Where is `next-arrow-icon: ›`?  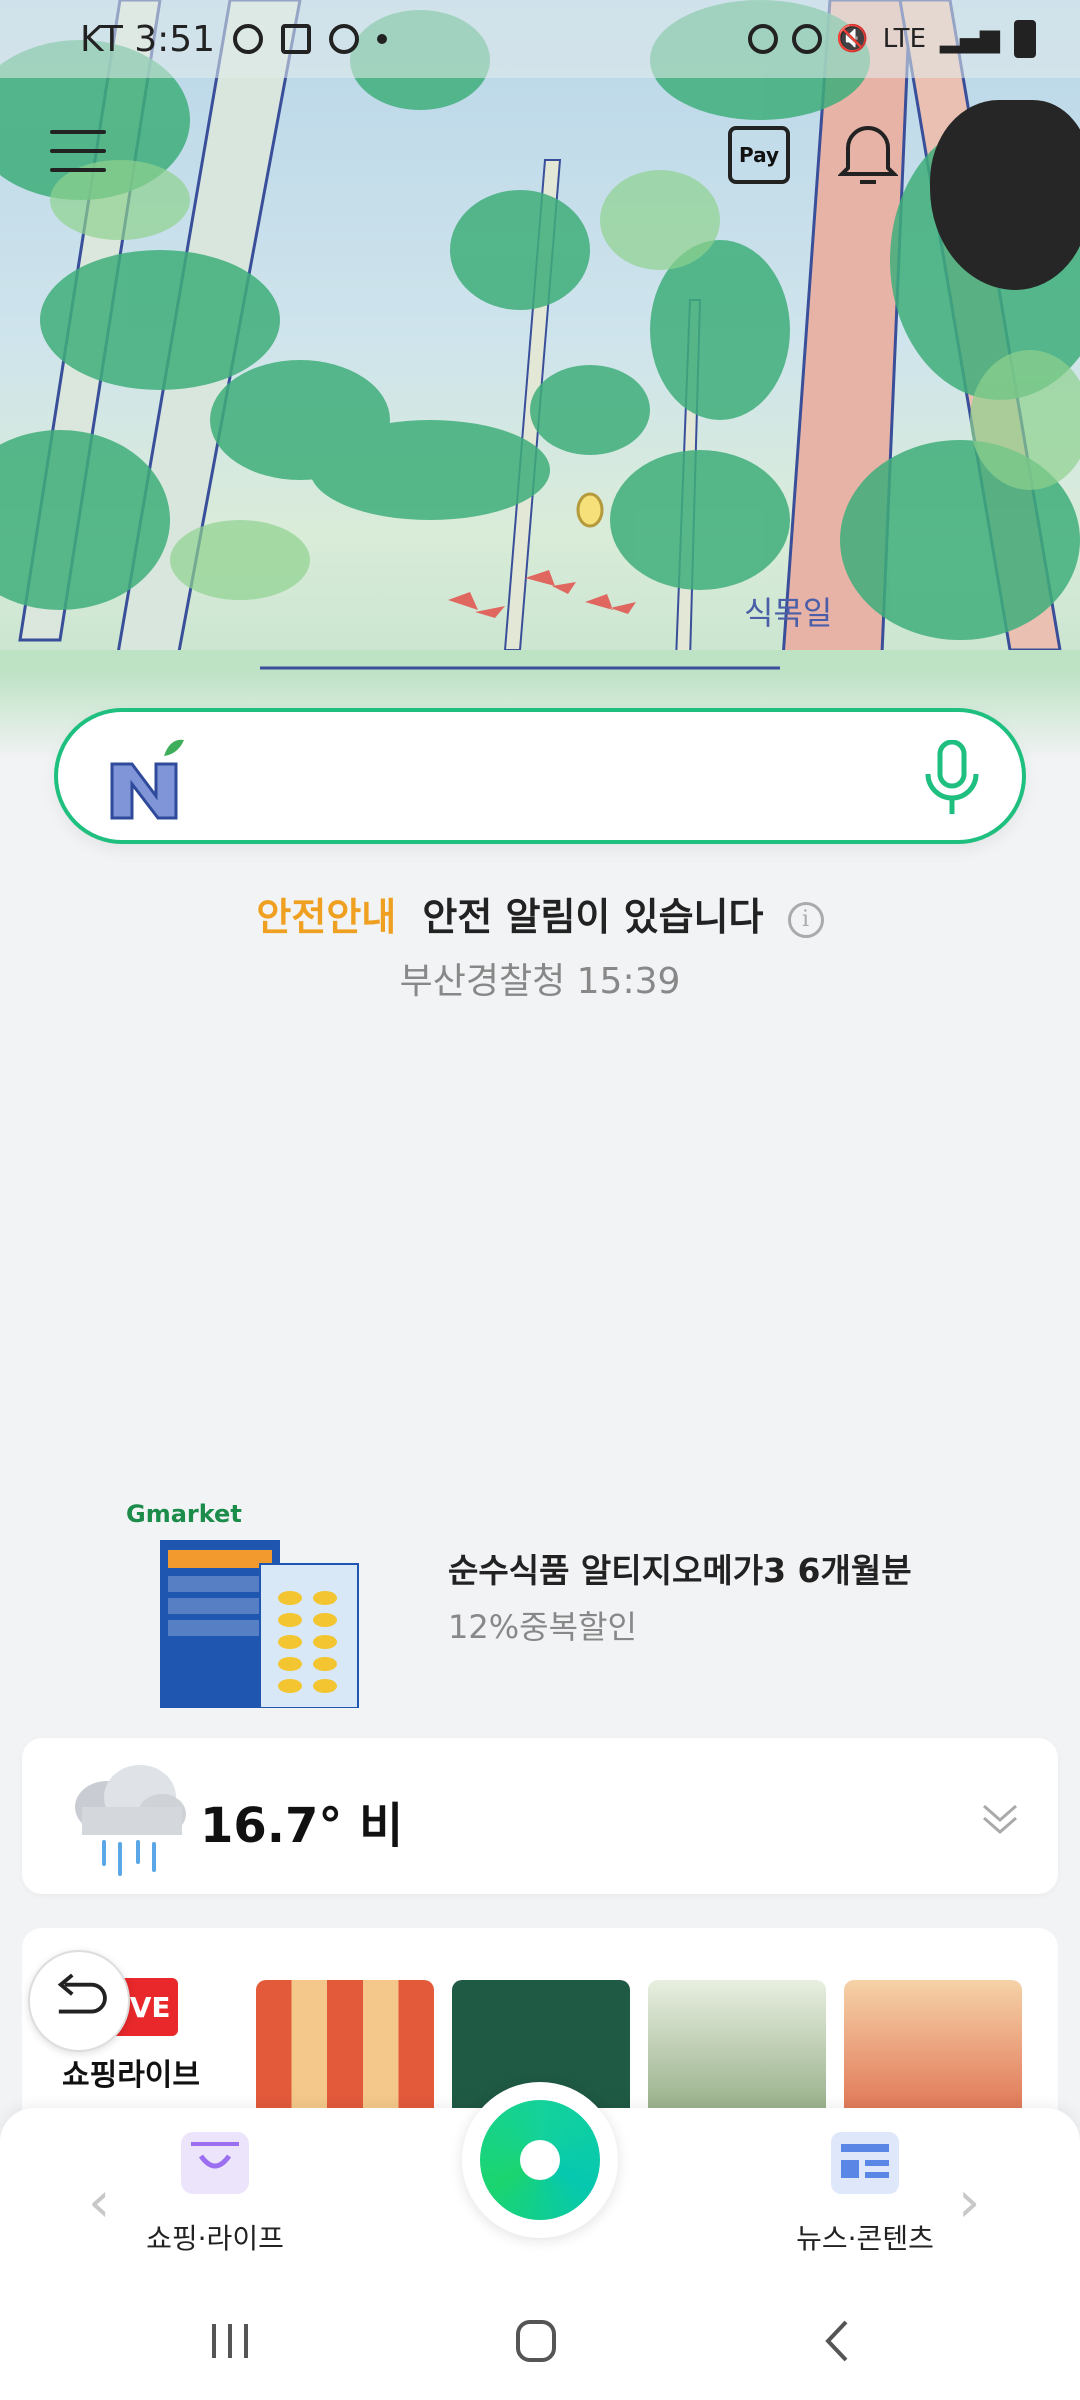
next-arrow-icon: › is located at coordinates (969, 2202).